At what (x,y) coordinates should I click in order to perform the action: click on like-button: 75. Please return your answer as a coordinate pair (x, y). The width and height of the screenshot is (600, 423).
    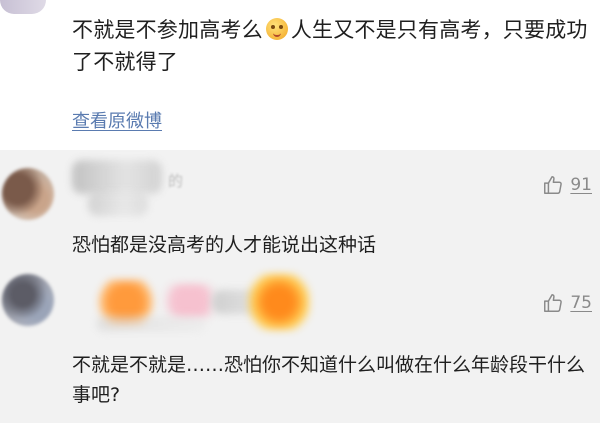
    Looking at the image, I should click on (567, 303).